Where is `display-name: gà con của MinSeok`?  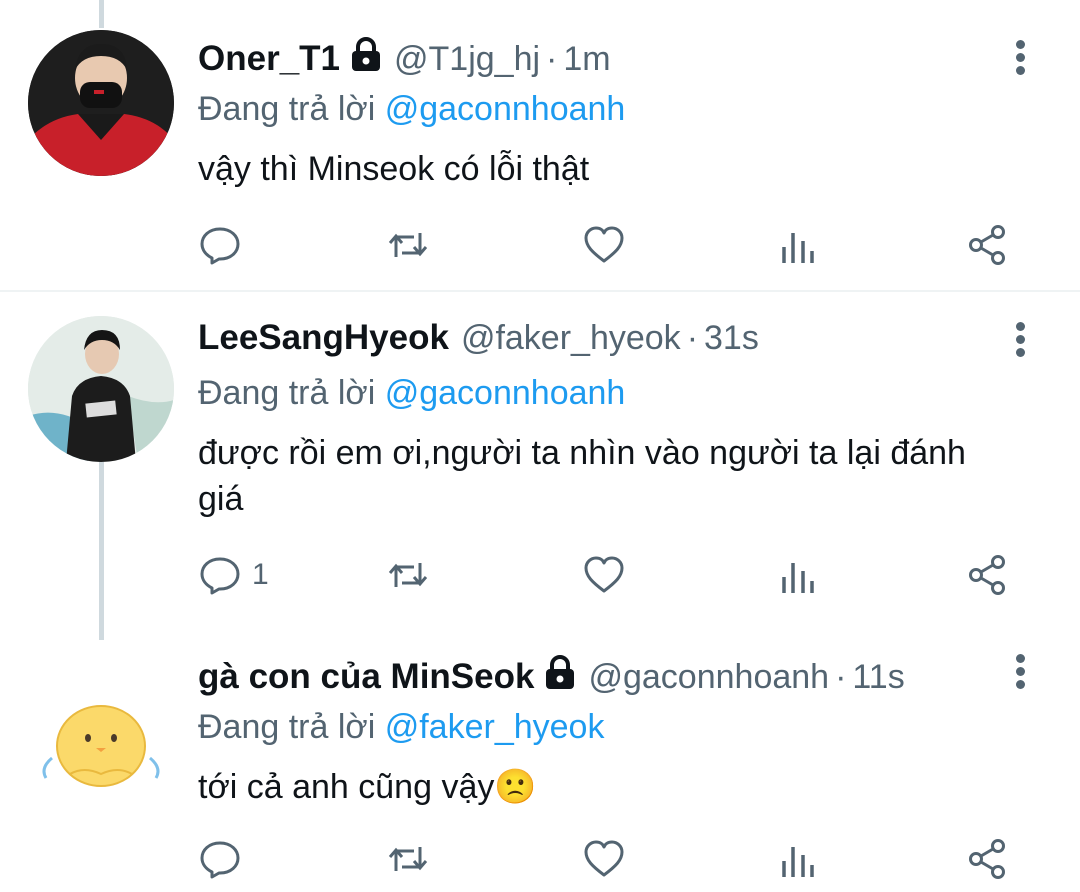 display-name: gà con của MinSeok is located at coordinates (366, 677).